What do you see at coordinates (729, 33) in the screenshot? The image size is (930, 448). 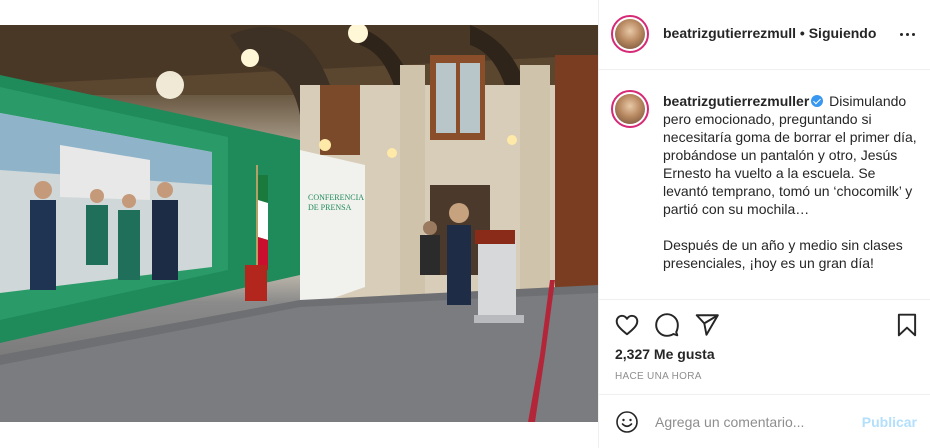 I see `header-username: beatrizgutierrezmull` at bounding box center [729, 33].